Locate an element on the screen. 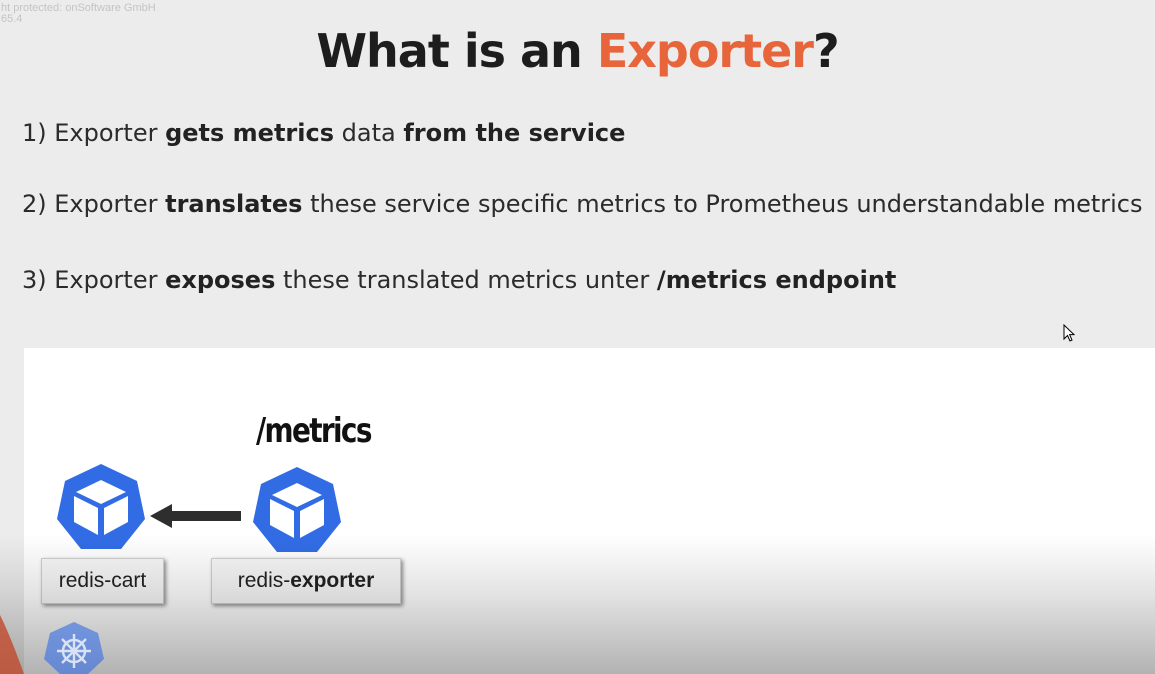  title-suffix: ? is located at coordinates (826, 51).